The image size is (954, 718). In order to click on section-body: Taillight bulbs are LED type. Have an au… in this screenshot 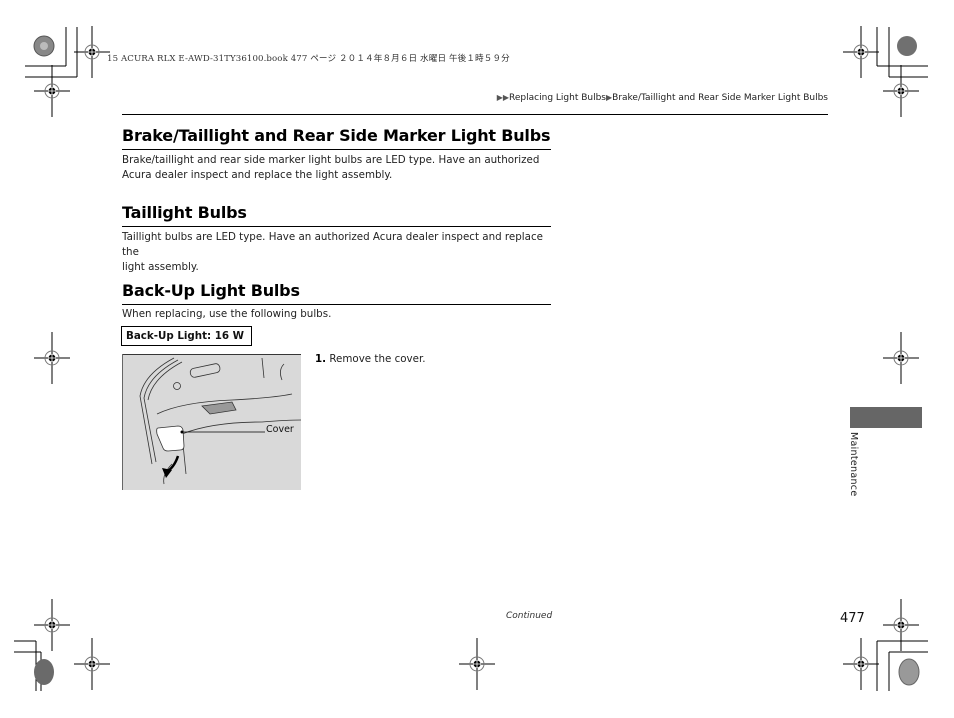, I will do `click(339, 252)`.